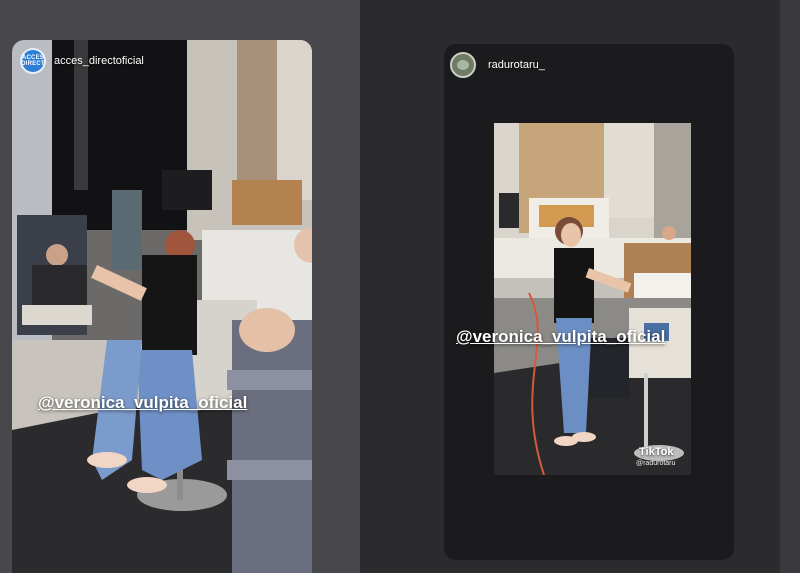 The width and height of the screenshot is (800, 573). I want to click on story-header: radurotaru_, so click(497, 65).